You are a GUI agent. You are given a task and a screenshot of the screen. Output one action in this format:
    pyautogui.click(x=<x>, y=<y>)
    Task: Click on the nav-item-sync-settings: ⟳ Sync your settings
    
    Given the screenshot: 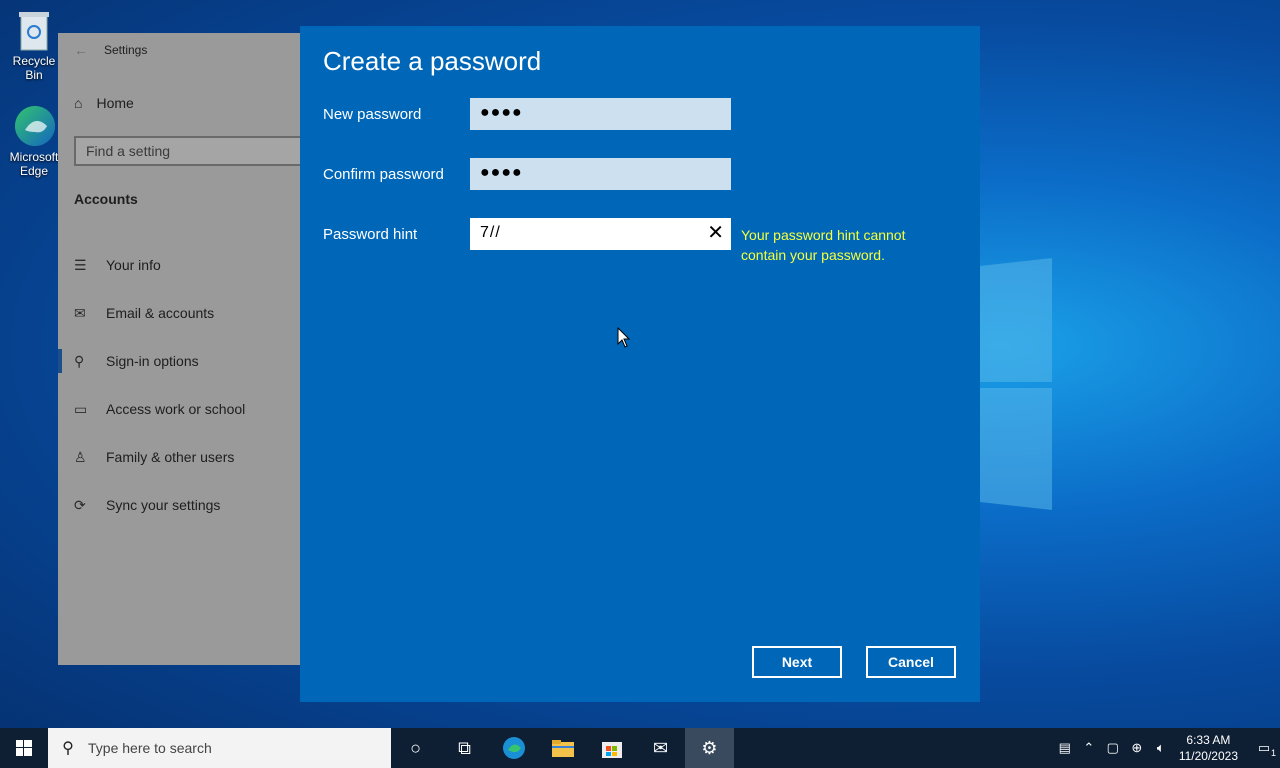 What is the action you would take?
    pyautogui.click(x=179, y=505)
    